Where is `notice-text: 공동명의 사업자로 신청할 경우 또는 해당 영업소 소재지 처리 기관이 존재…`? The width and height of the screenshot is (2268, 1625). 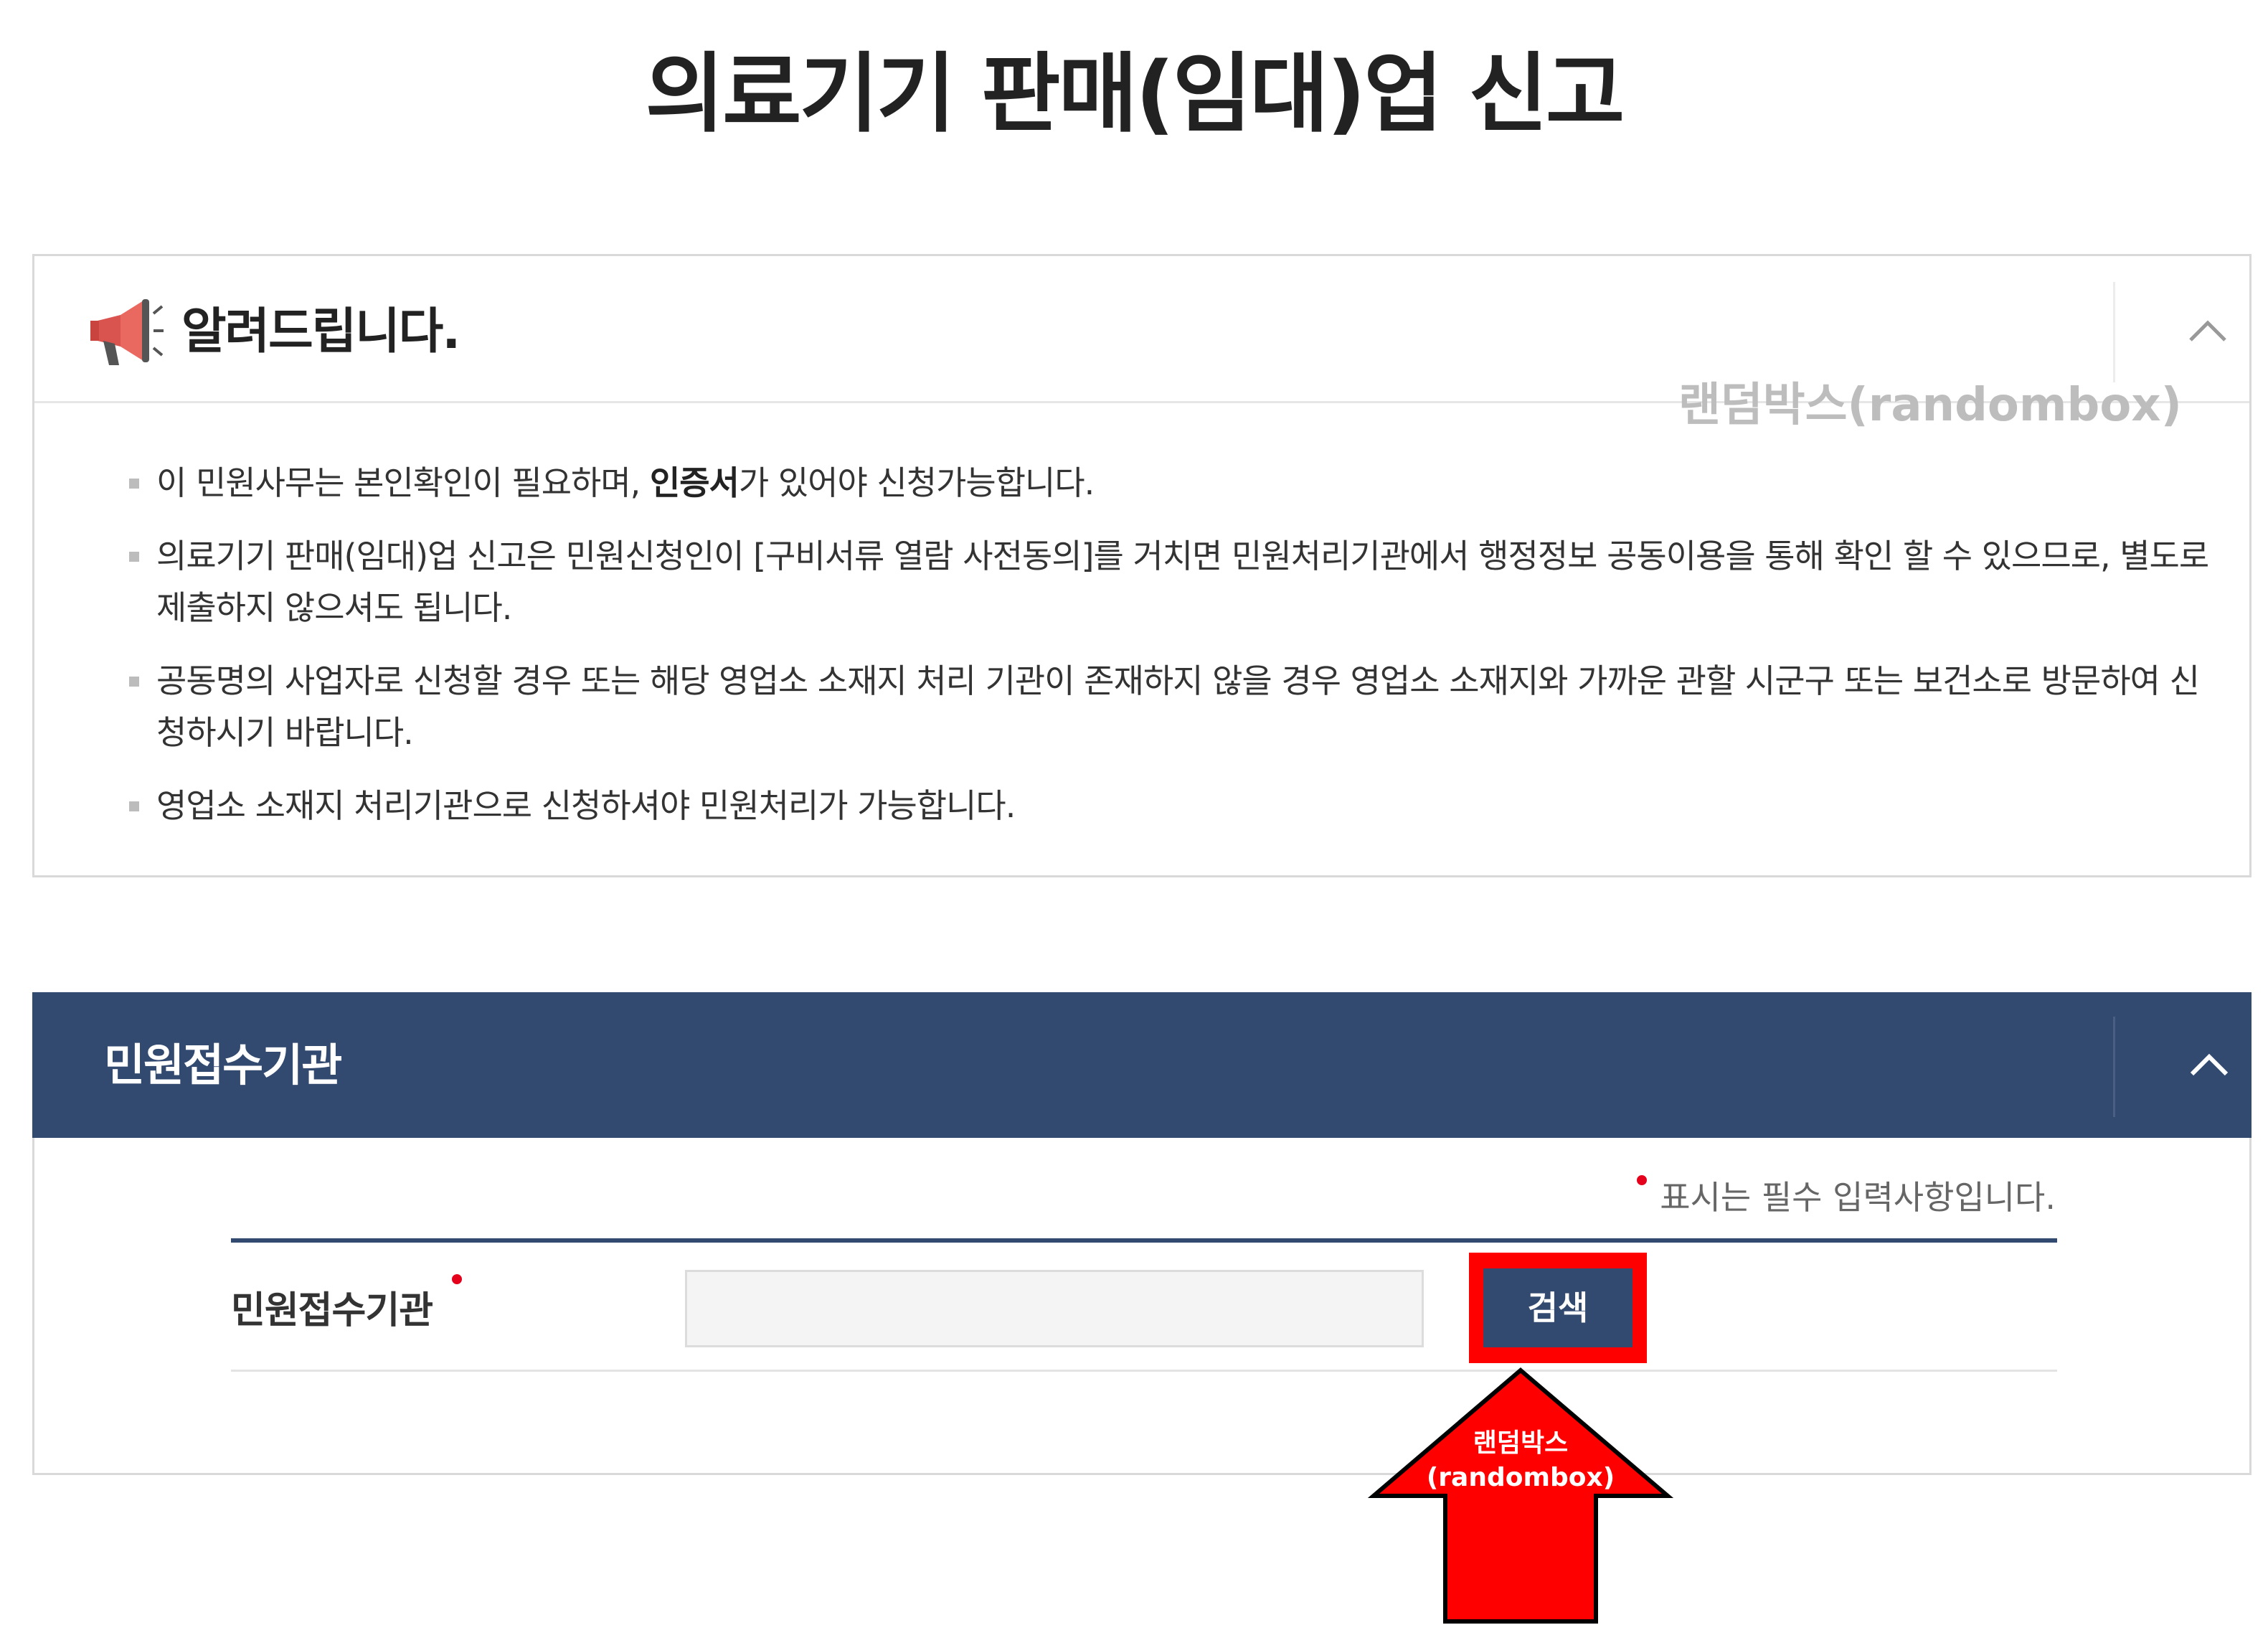 notice-text: 공동명의 사업자로 신청할 경우 또는 해당 영업소 소재지 처리 기관이 존재… is located at coordinates (1178, 707).